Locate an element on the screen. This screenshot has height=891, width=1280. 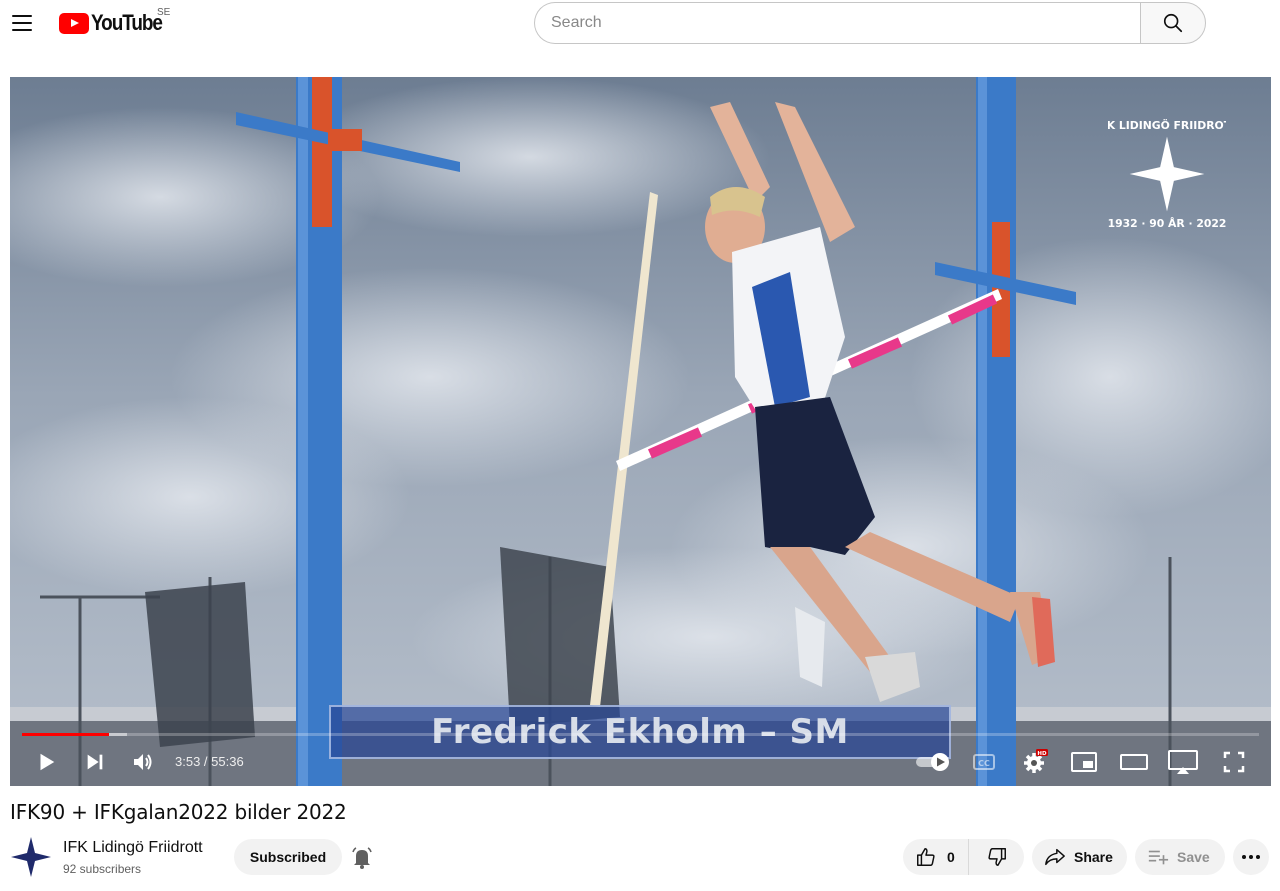
more-actions-button is located at coordinates (1251, 857).